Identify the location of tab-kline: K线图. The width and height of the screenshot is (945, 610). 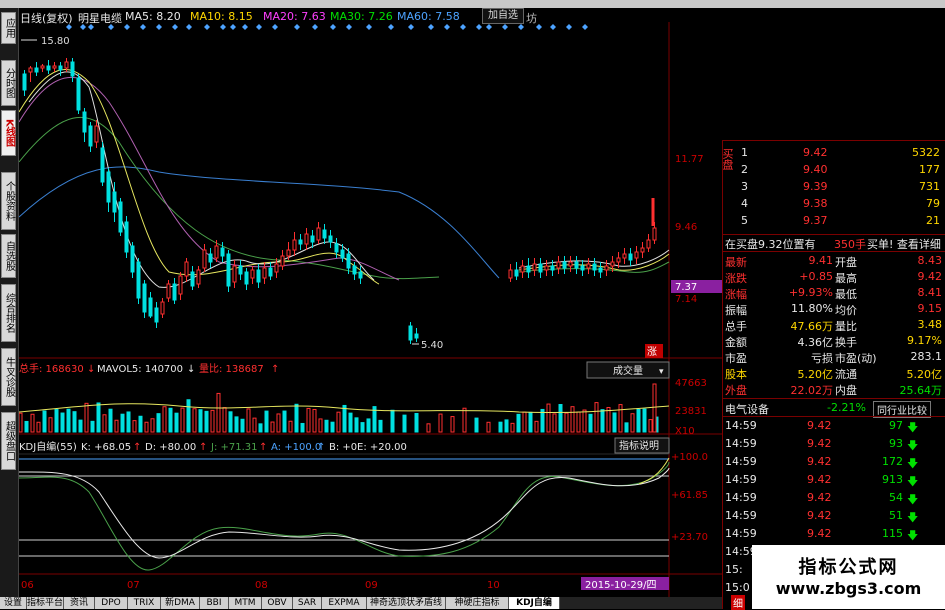
(8, 133).